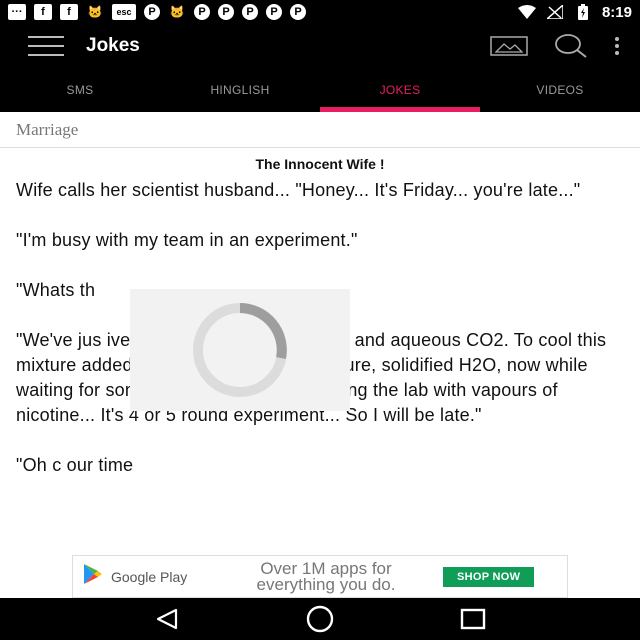 This screenshot has width=640, height=640. I want to click on app-toolbar: Jokes, so click(320, 46).